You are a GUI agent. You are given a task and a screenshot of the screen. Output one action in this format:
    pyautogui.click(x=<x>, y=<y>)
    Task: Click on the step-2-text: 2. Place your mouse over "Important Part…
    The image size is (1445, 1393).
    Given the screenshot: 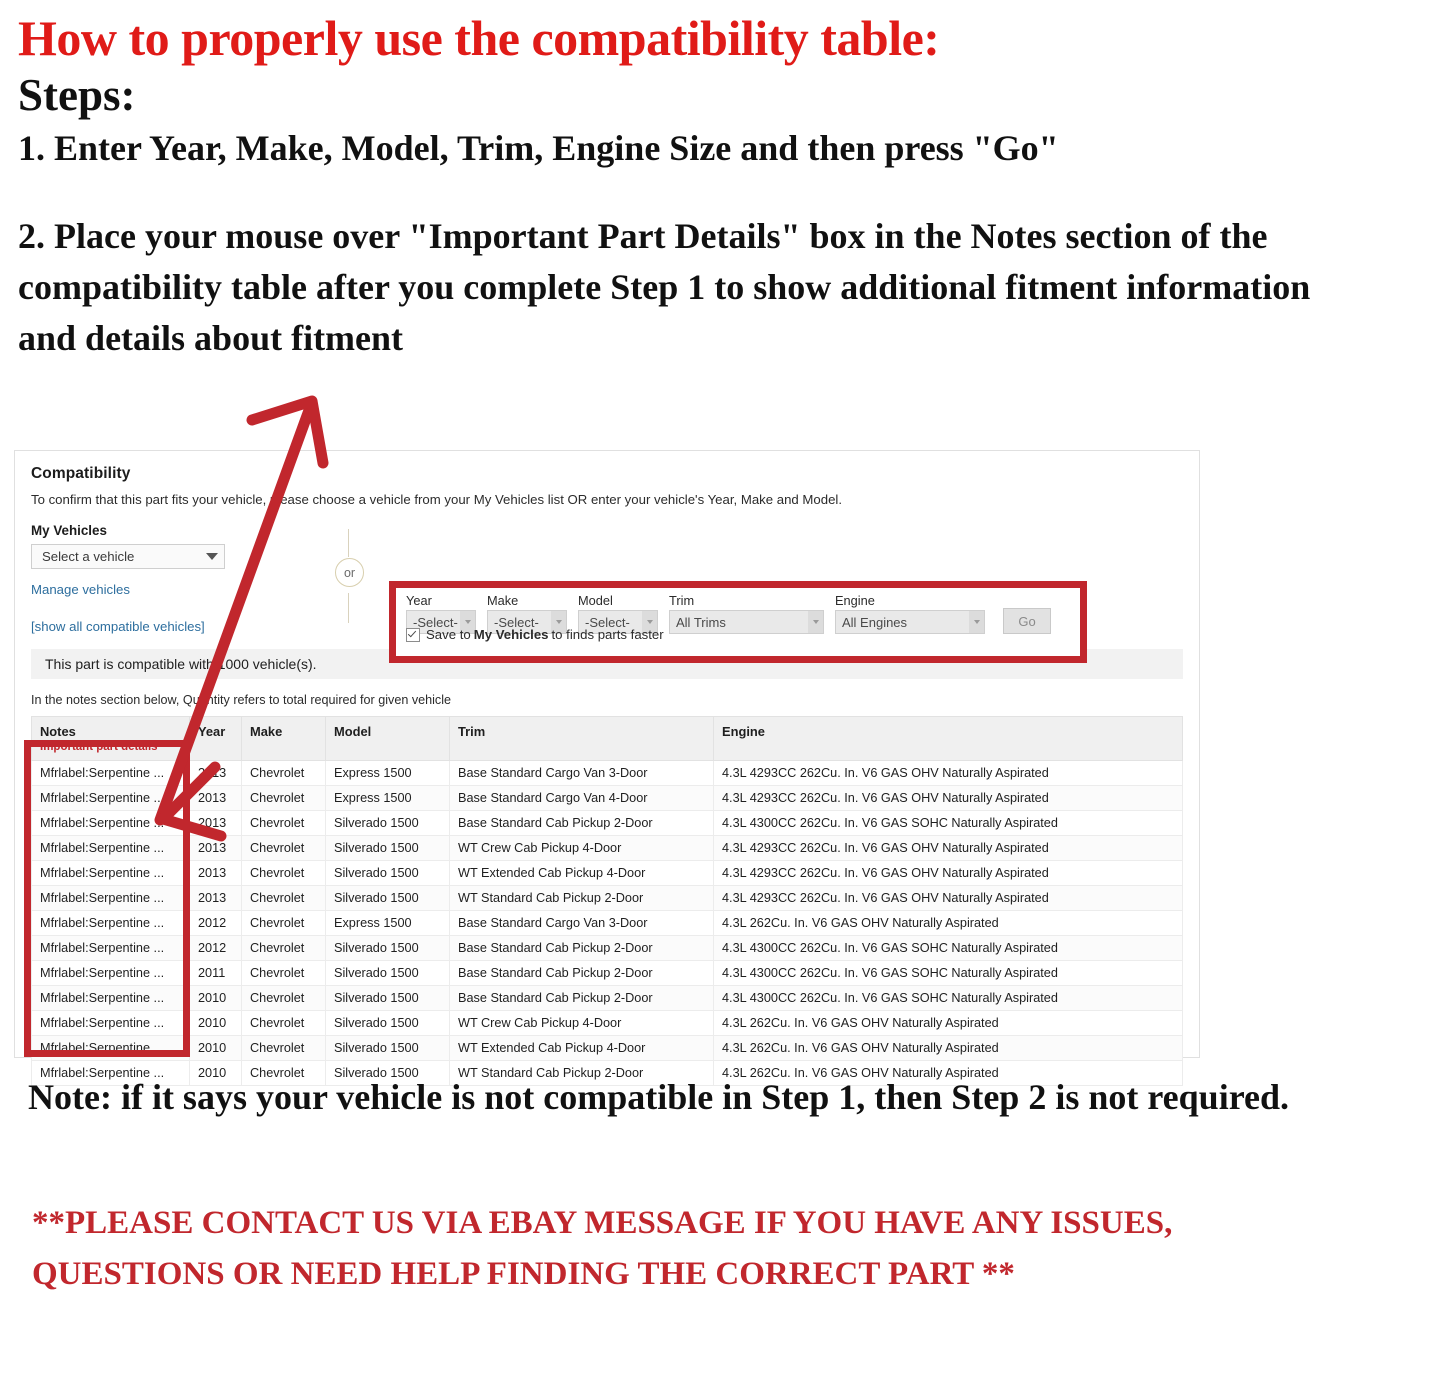 What is the action you would take?
    pyautogui.click(x=664, y=287)
    